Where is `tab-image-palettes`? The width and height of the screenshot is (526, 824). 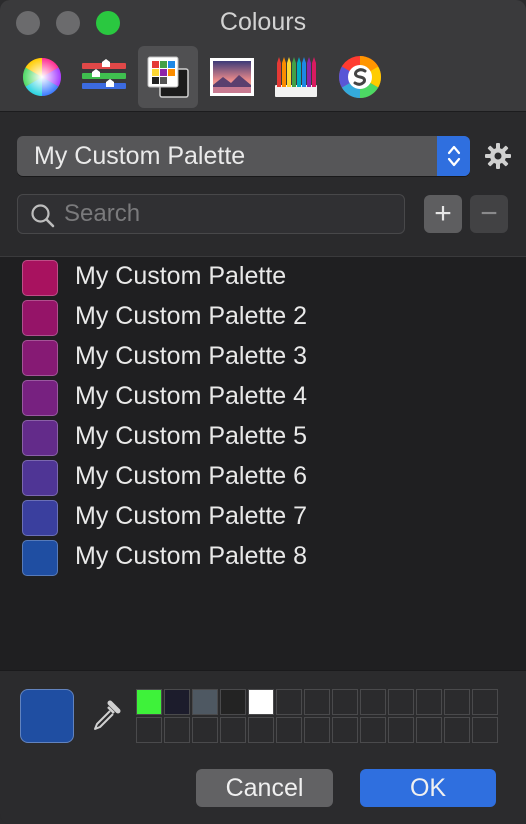
tab-image-palettes is located at coordinates (232, 77).